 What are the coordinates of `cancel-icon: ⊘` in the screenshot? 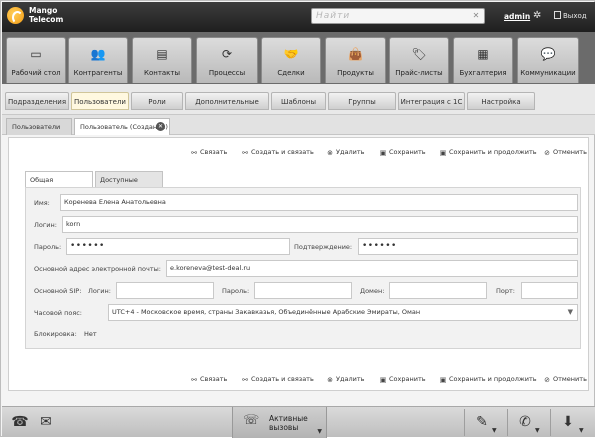 It's located at (547, 153).